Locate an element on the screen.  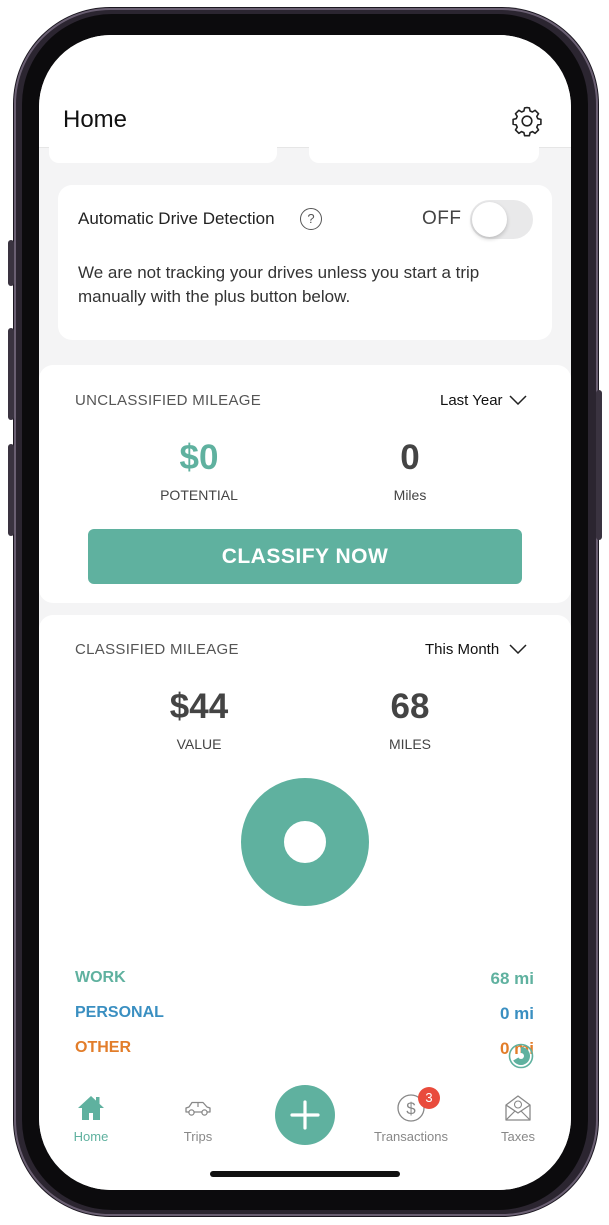
toggle-knob is located at coordinates (489, 219).